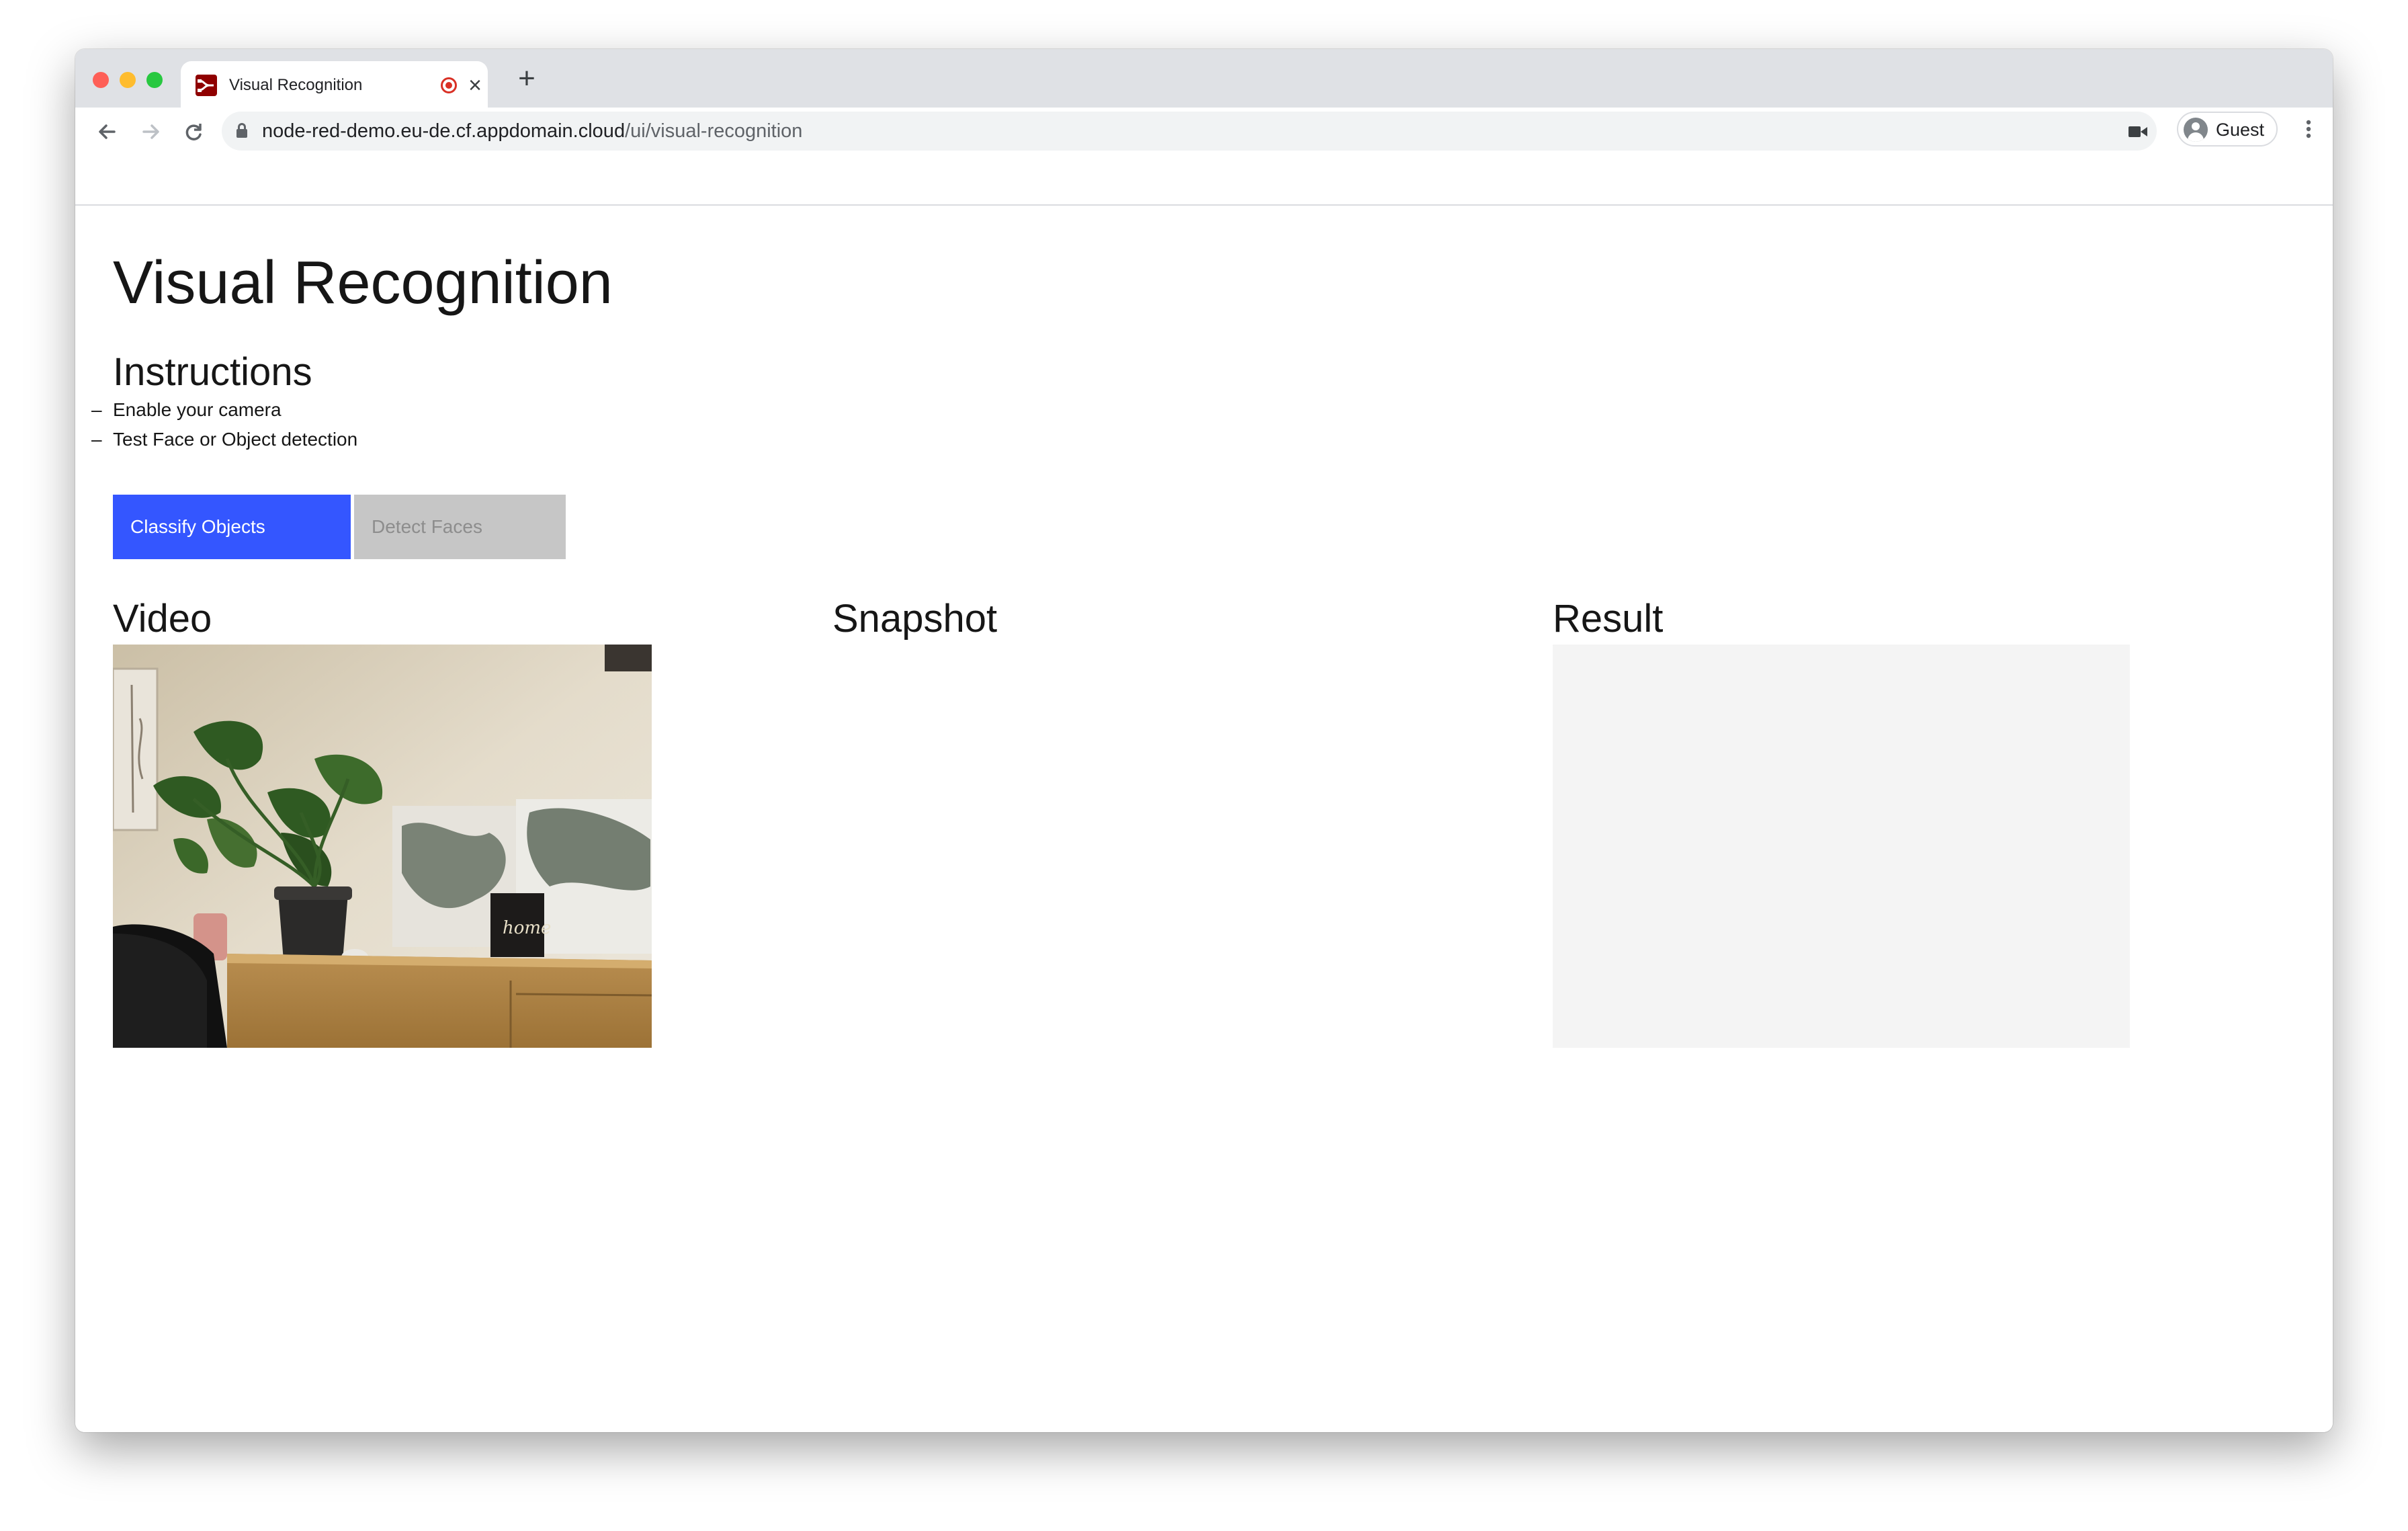 This screenshot has width=2408, height=1531. Describe the element at coordinates (235, 440) in the screenshot. I see `instruction-text: Test Face or Object detection` at that location.